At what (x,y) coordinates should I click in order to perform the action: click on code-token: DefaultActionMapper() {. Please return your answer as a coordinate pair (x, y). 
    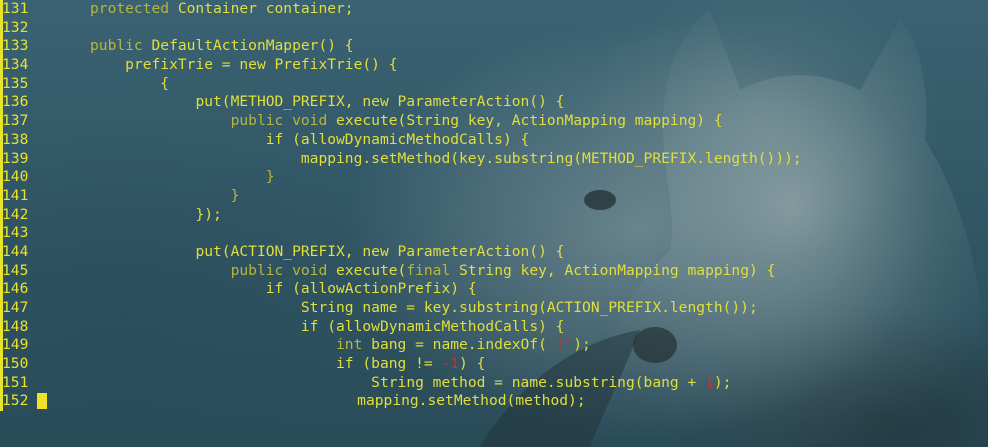
    Looking at the image, I should click on (248, 46).